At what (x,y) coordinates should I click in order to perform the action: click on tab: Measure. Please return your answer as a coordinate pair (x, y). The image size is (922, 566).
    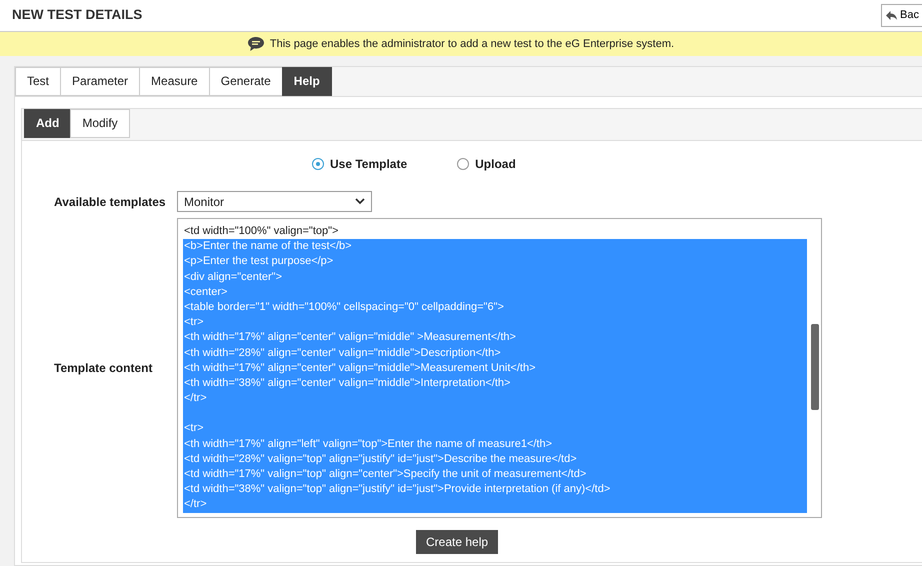
    Looking at the image, I should click on (174, 81).